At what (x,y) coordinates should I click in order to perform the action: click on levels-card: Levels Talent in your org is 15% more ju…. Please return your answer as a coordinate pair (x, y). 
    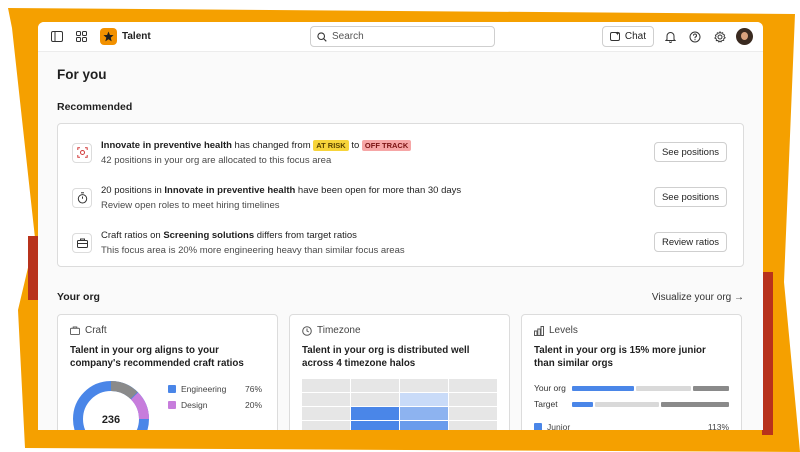
    Looking at the image, I should click on (631, 372).